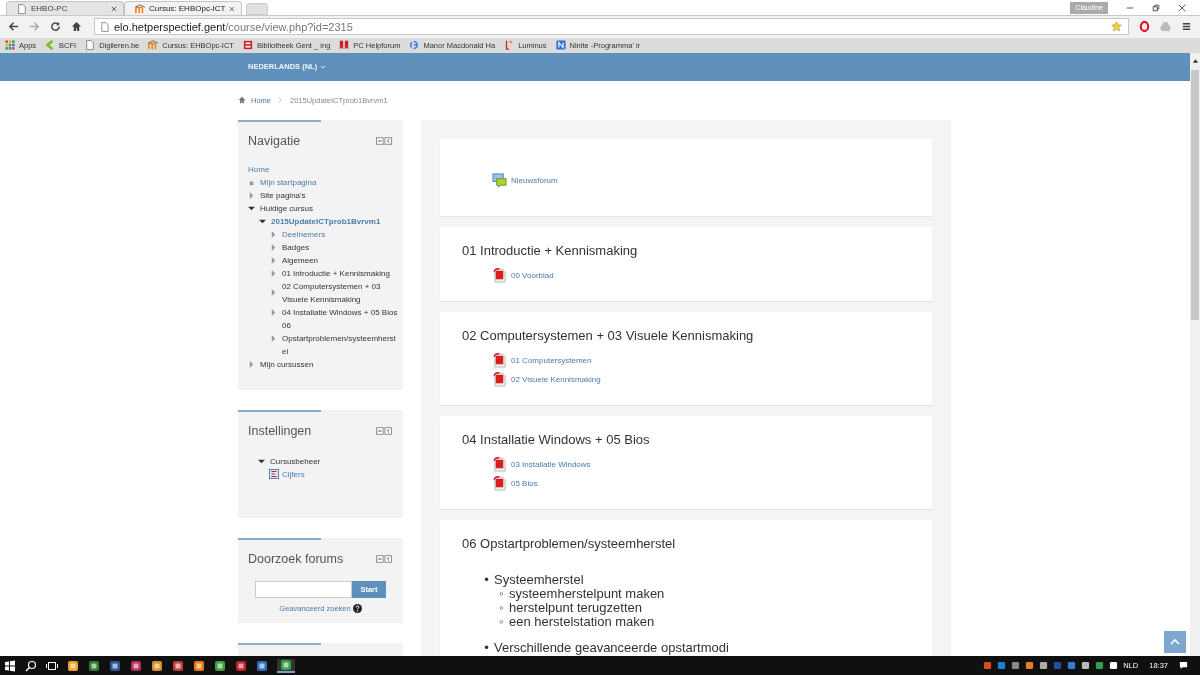  What do you see at coordinates (13, 27) in the screenshot?
I see `back-icon` at bounding box center [13, 27].